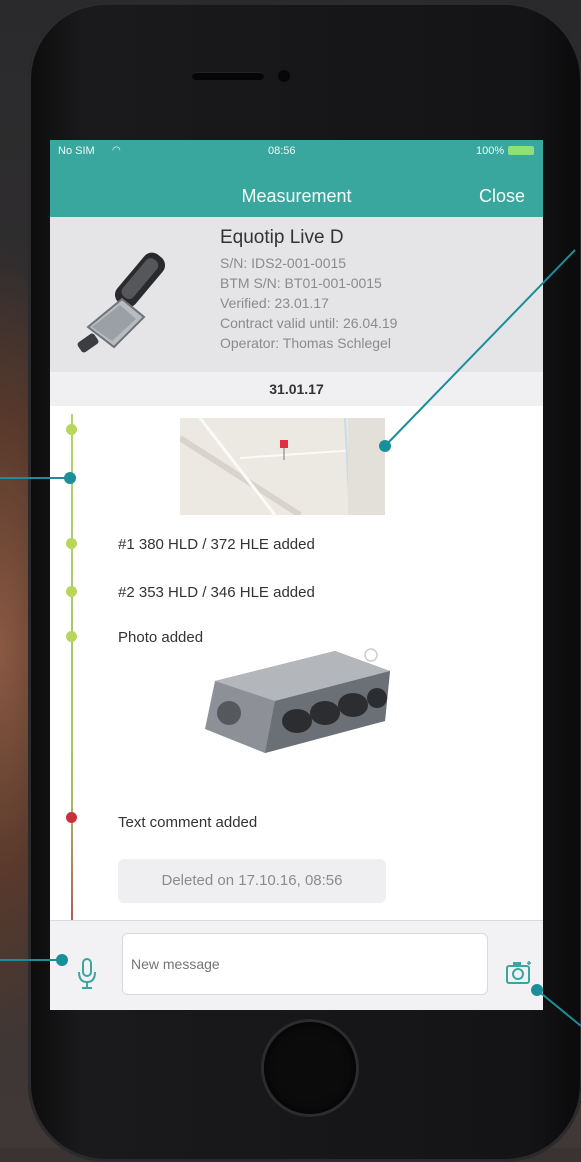 This screenshot has width=581, height=1162. What do you see at coordinates (284, 76) in the screenshot?
I see `front-camera` at bounding box center [284, 76].